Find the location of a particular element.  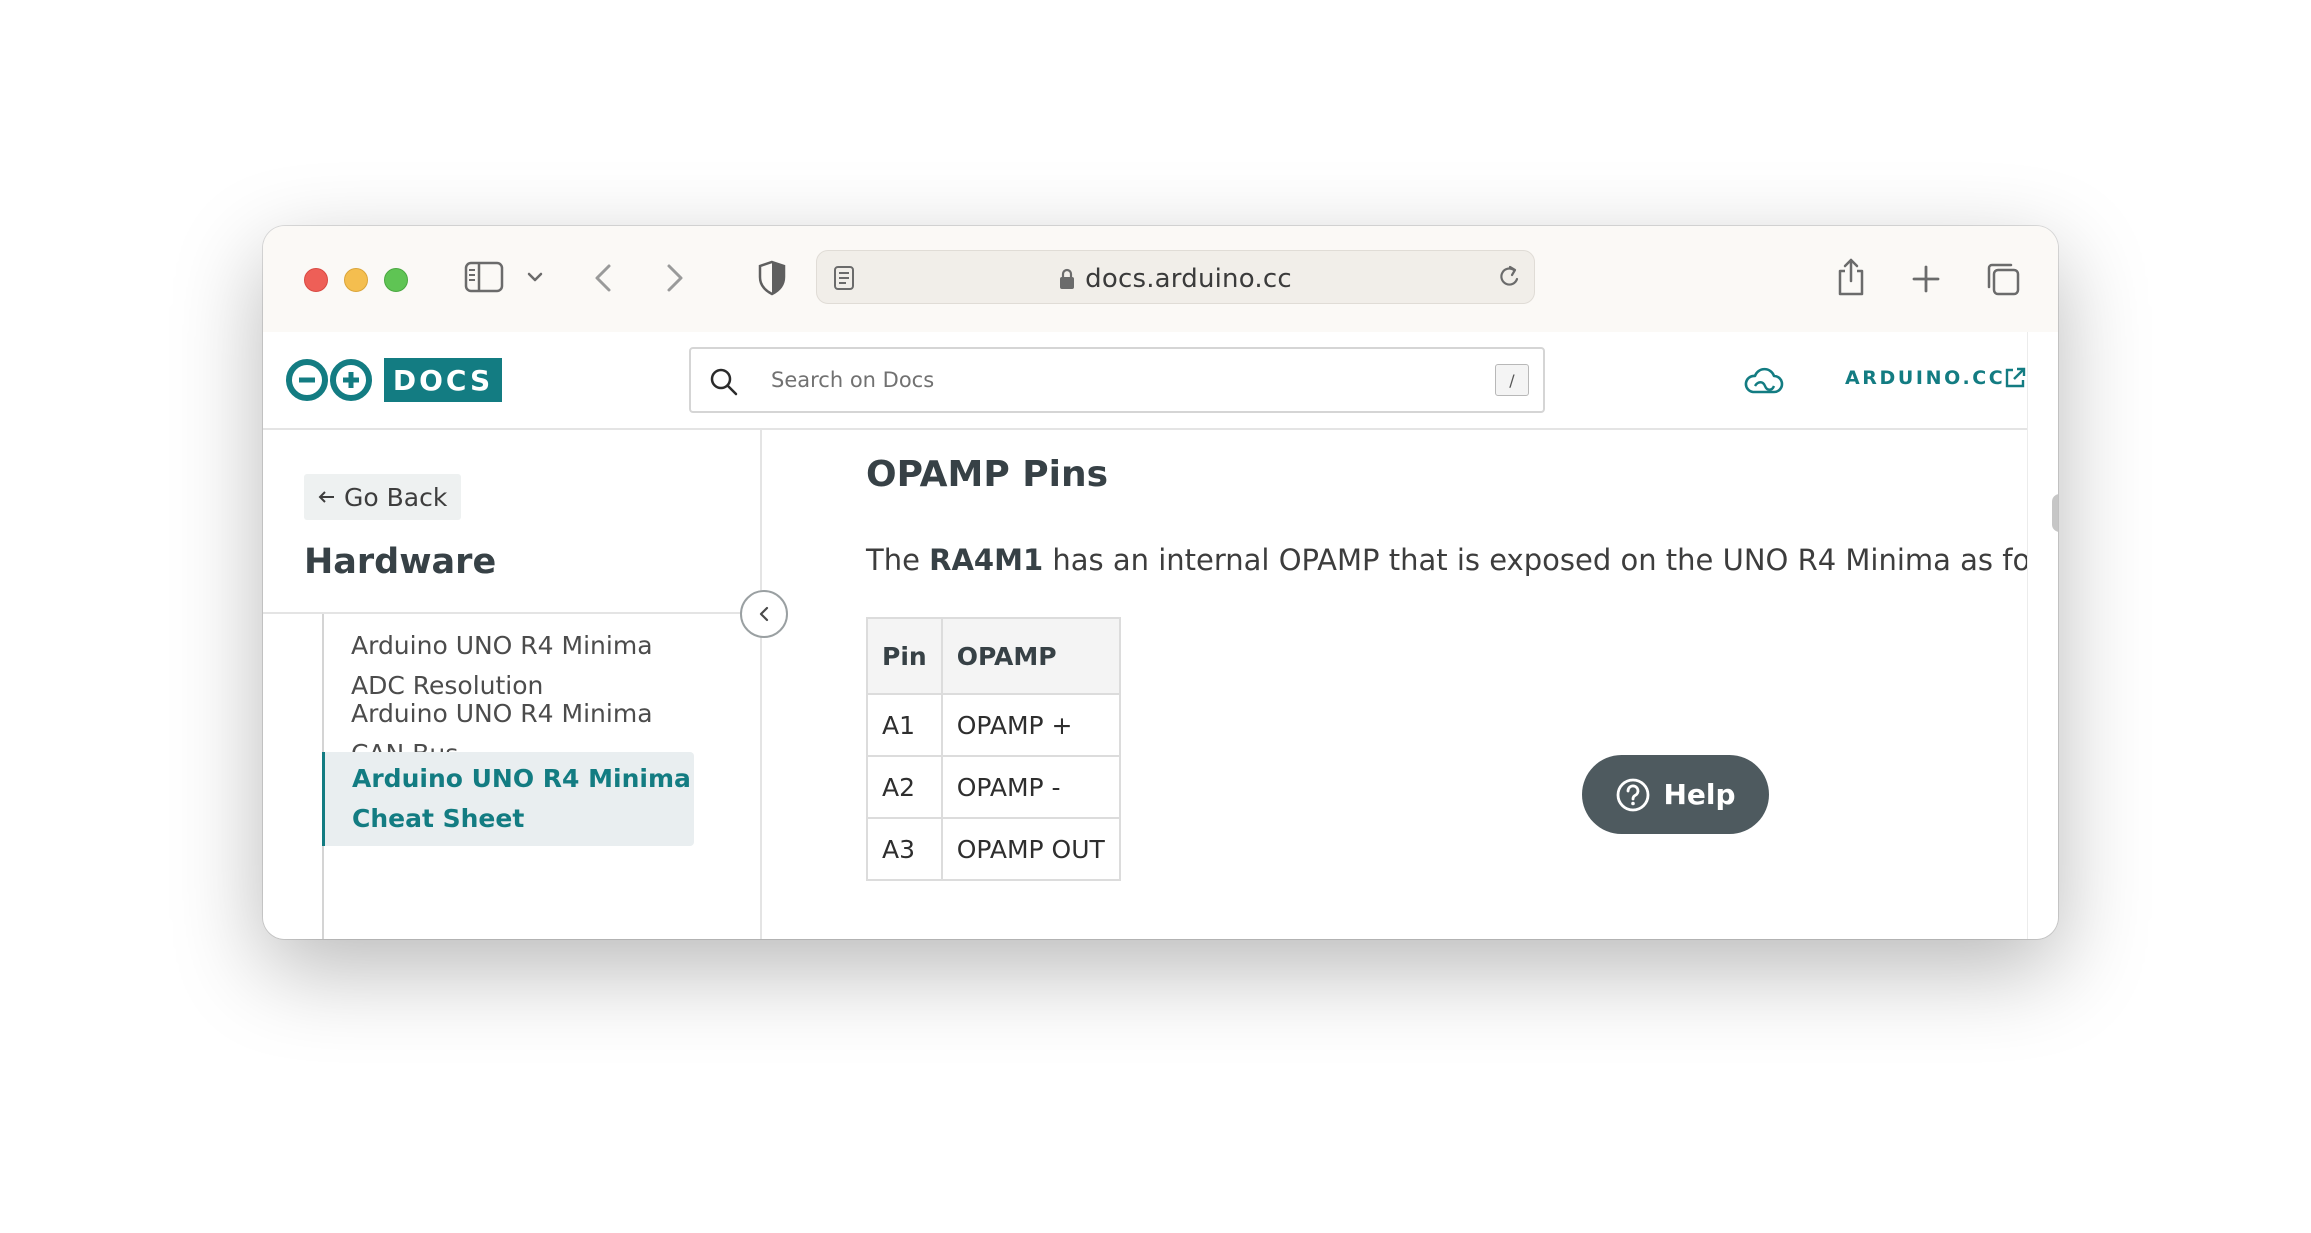

sidebar-title: Hardware is located at coordinates (400, 562).